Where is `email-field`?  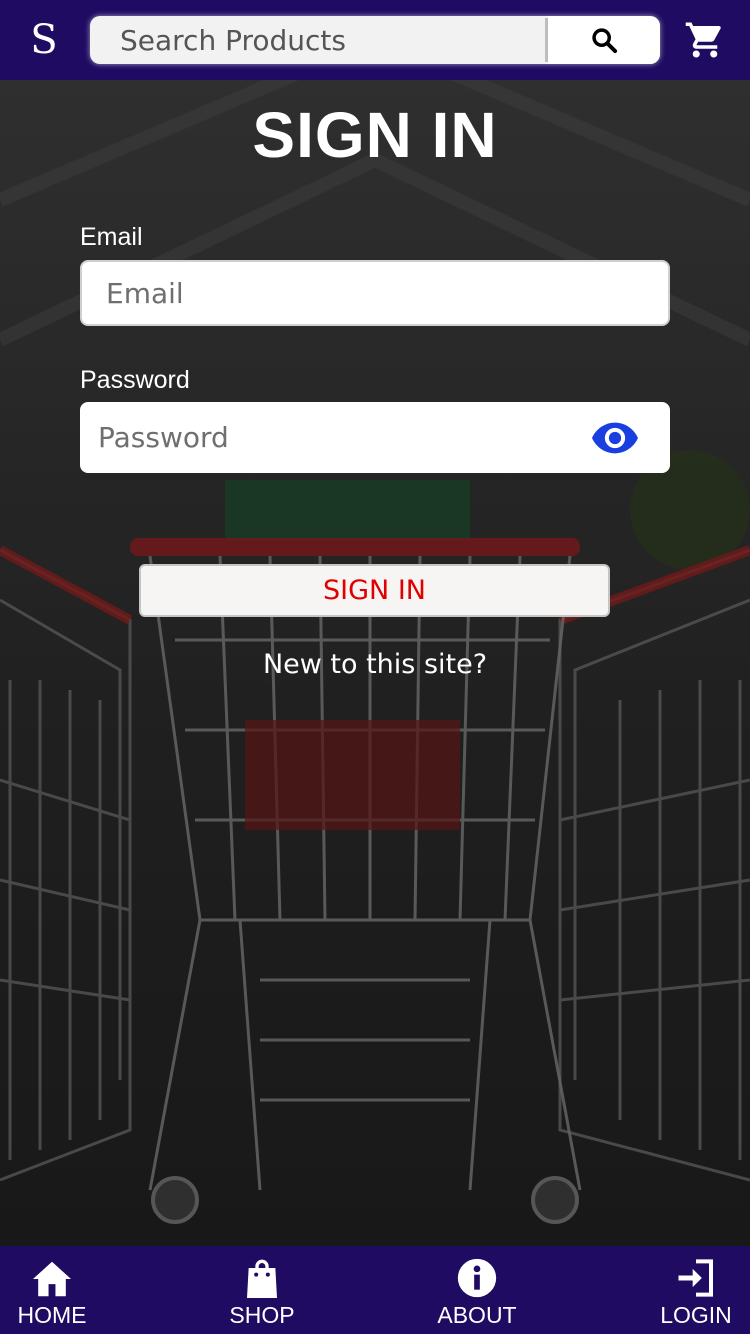
email-field is located at coordinates (375, 293).